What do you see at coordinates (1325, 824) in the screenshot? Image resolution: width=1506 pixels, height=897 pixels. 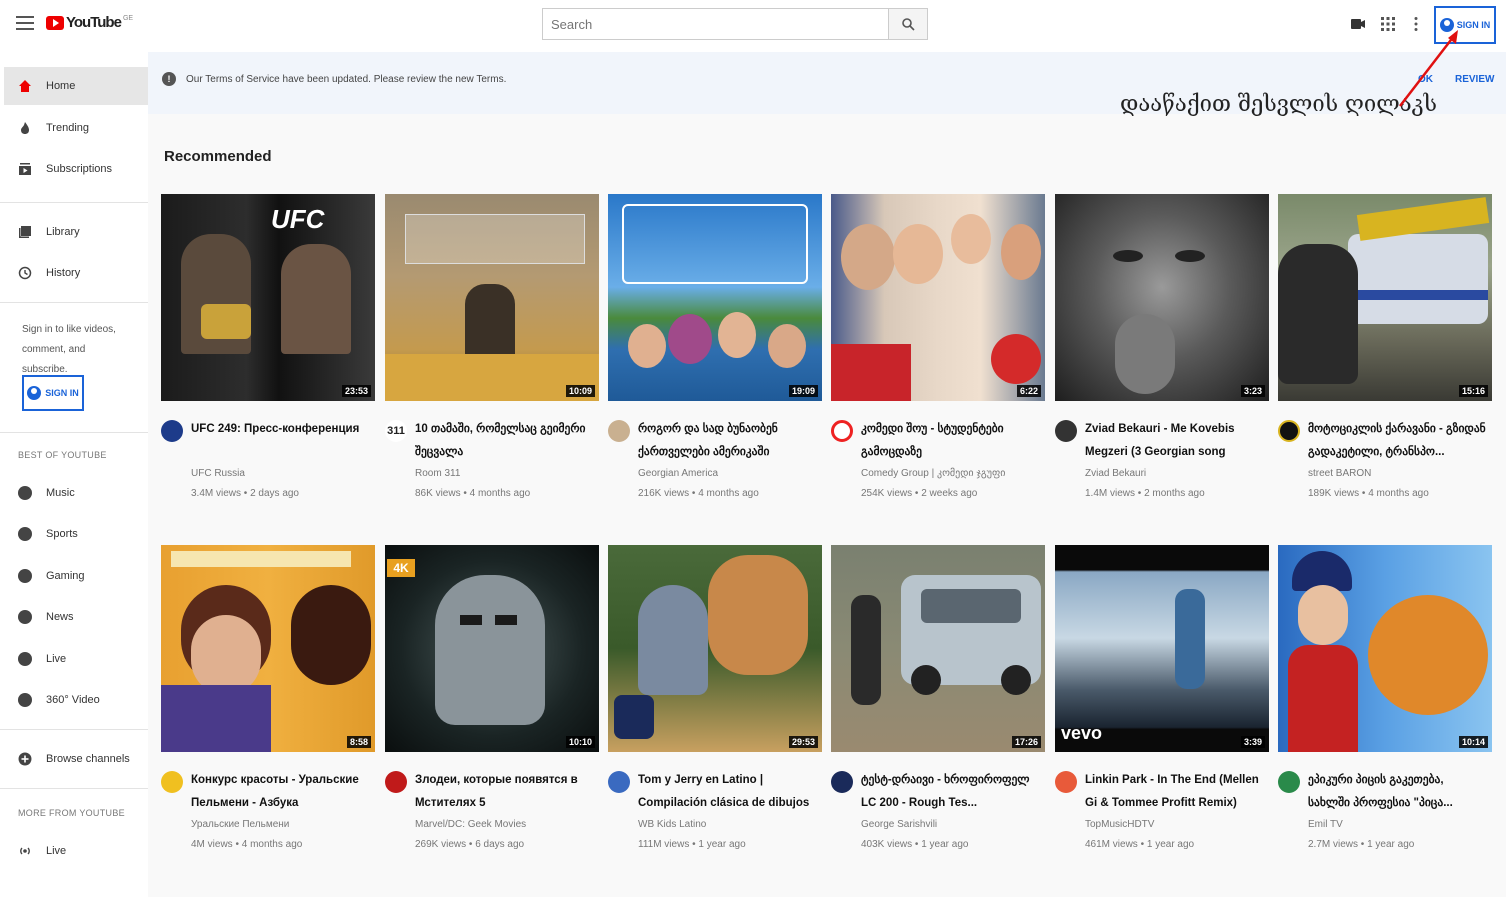 I see `channel-name: Emil TV` at bounding box center [1325, 824].